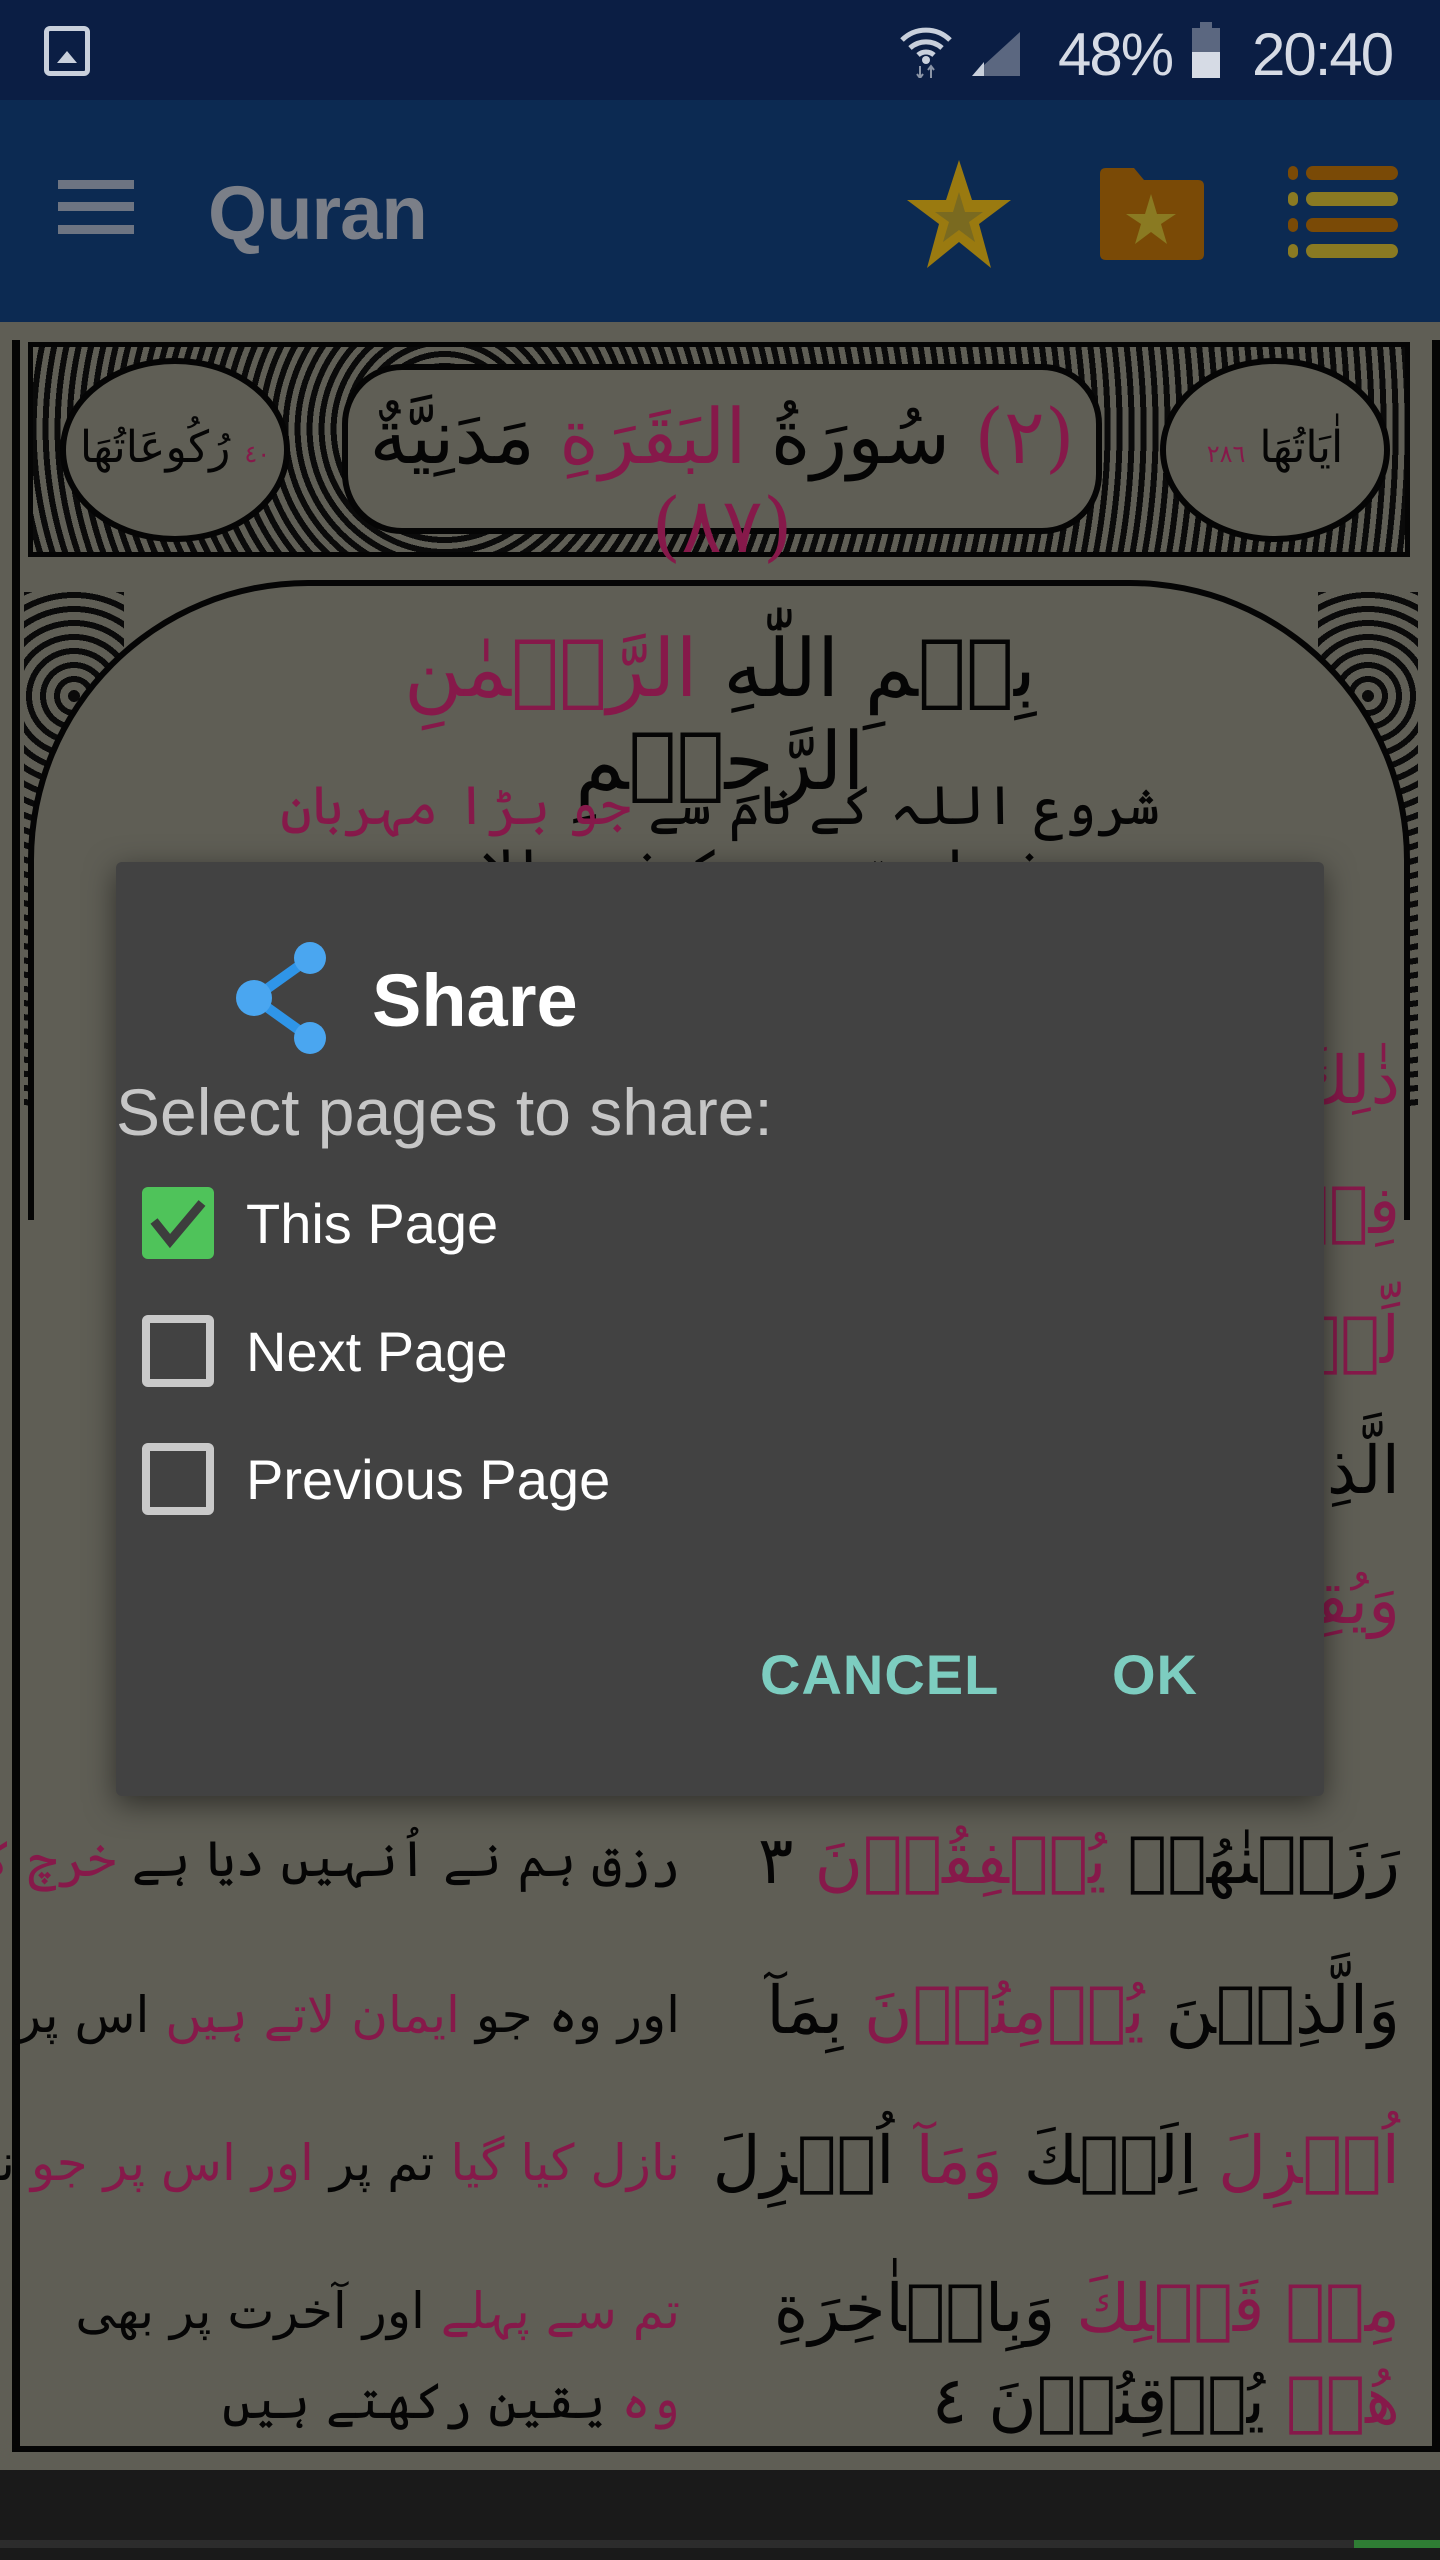  I want to click on cancel-button: CANCEL, so click(879, 1674).